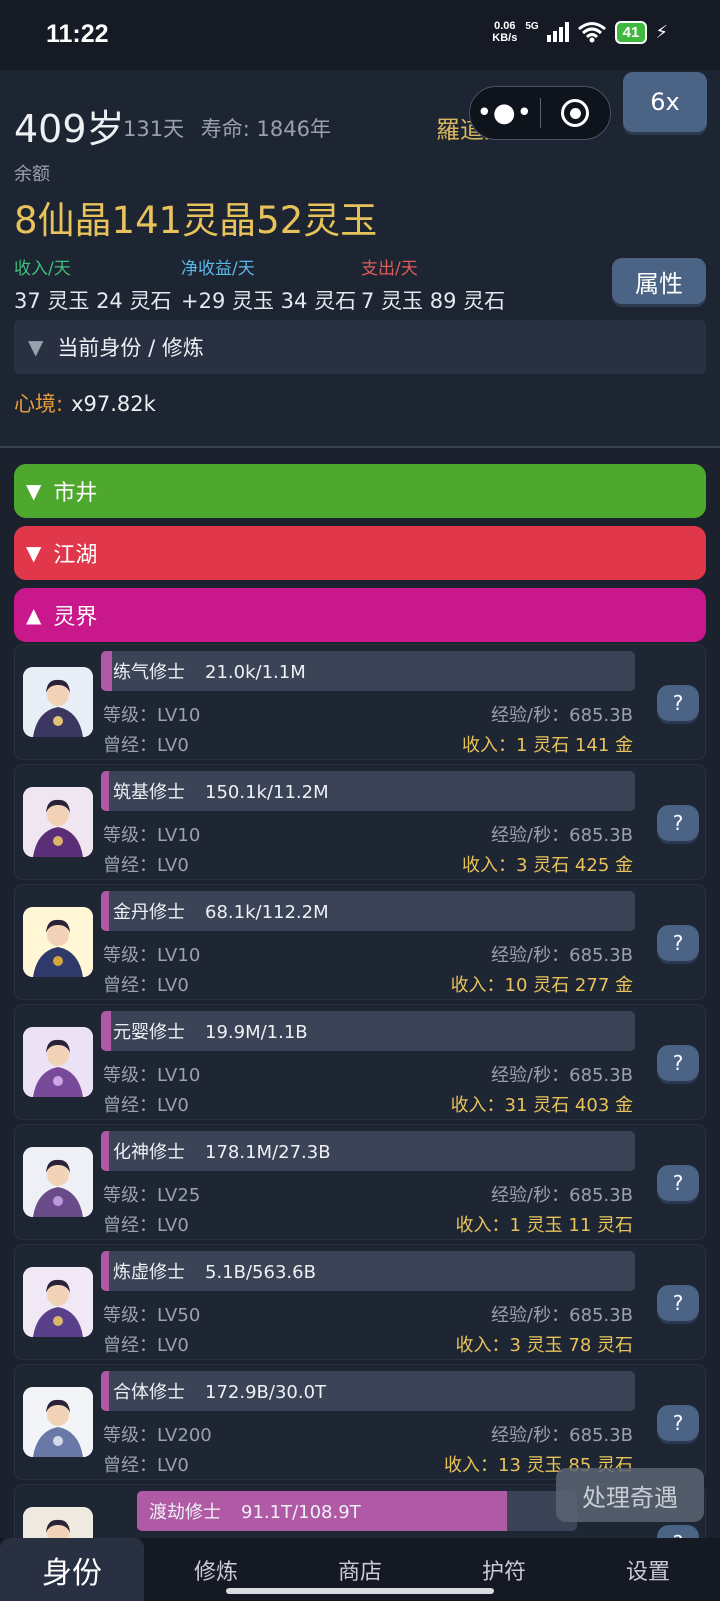 The height and width of the screenshot is (1601, 720). Describe the element at coordinates (505, 113) in the screenshot. I see `more-menu-icon: •●•` at that location.